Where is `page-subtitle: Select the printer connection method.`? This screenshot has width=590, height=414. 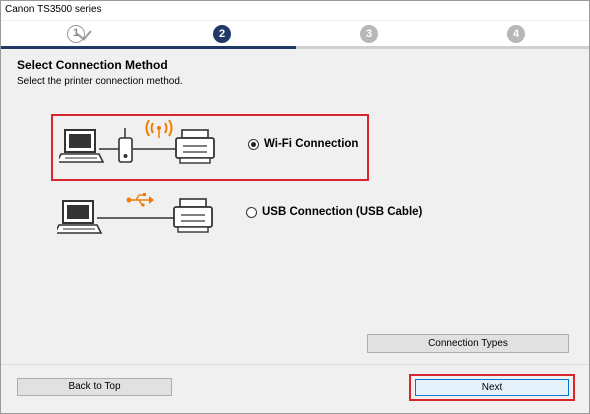 page-subtitle: Select the printer connection method. is located at coordinates (100, 81).